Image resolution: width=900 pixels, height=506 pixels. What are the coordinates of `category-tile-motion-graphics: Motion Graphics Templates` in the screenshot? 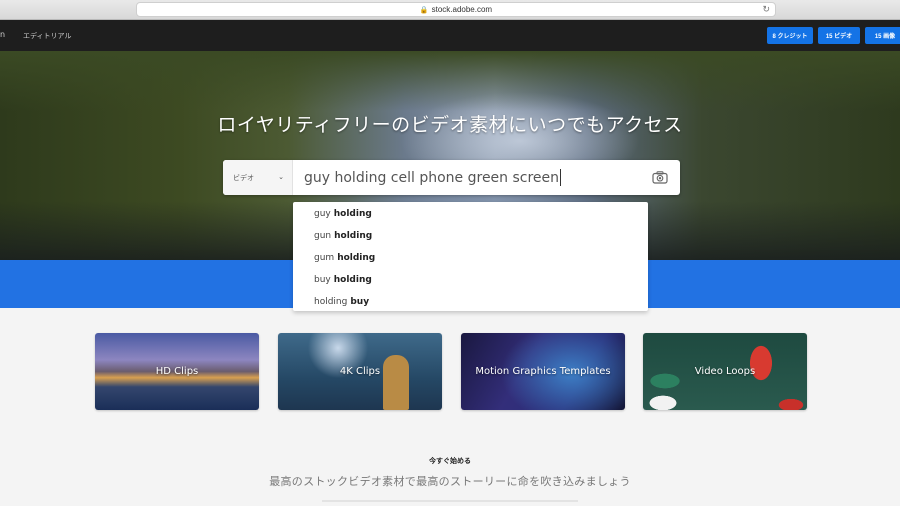 It's located at (543, 371).